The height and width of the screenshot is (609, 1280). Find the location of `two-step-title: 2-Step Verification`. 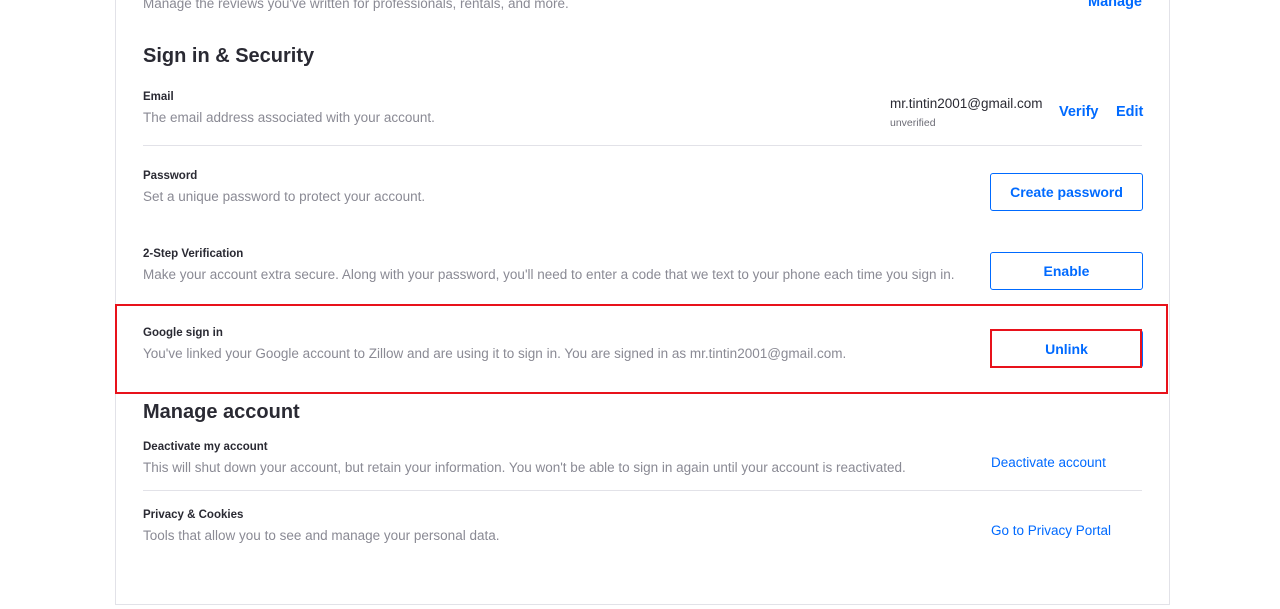

two-step-title: 2-Step Verification is located at coordinates (193, 254).